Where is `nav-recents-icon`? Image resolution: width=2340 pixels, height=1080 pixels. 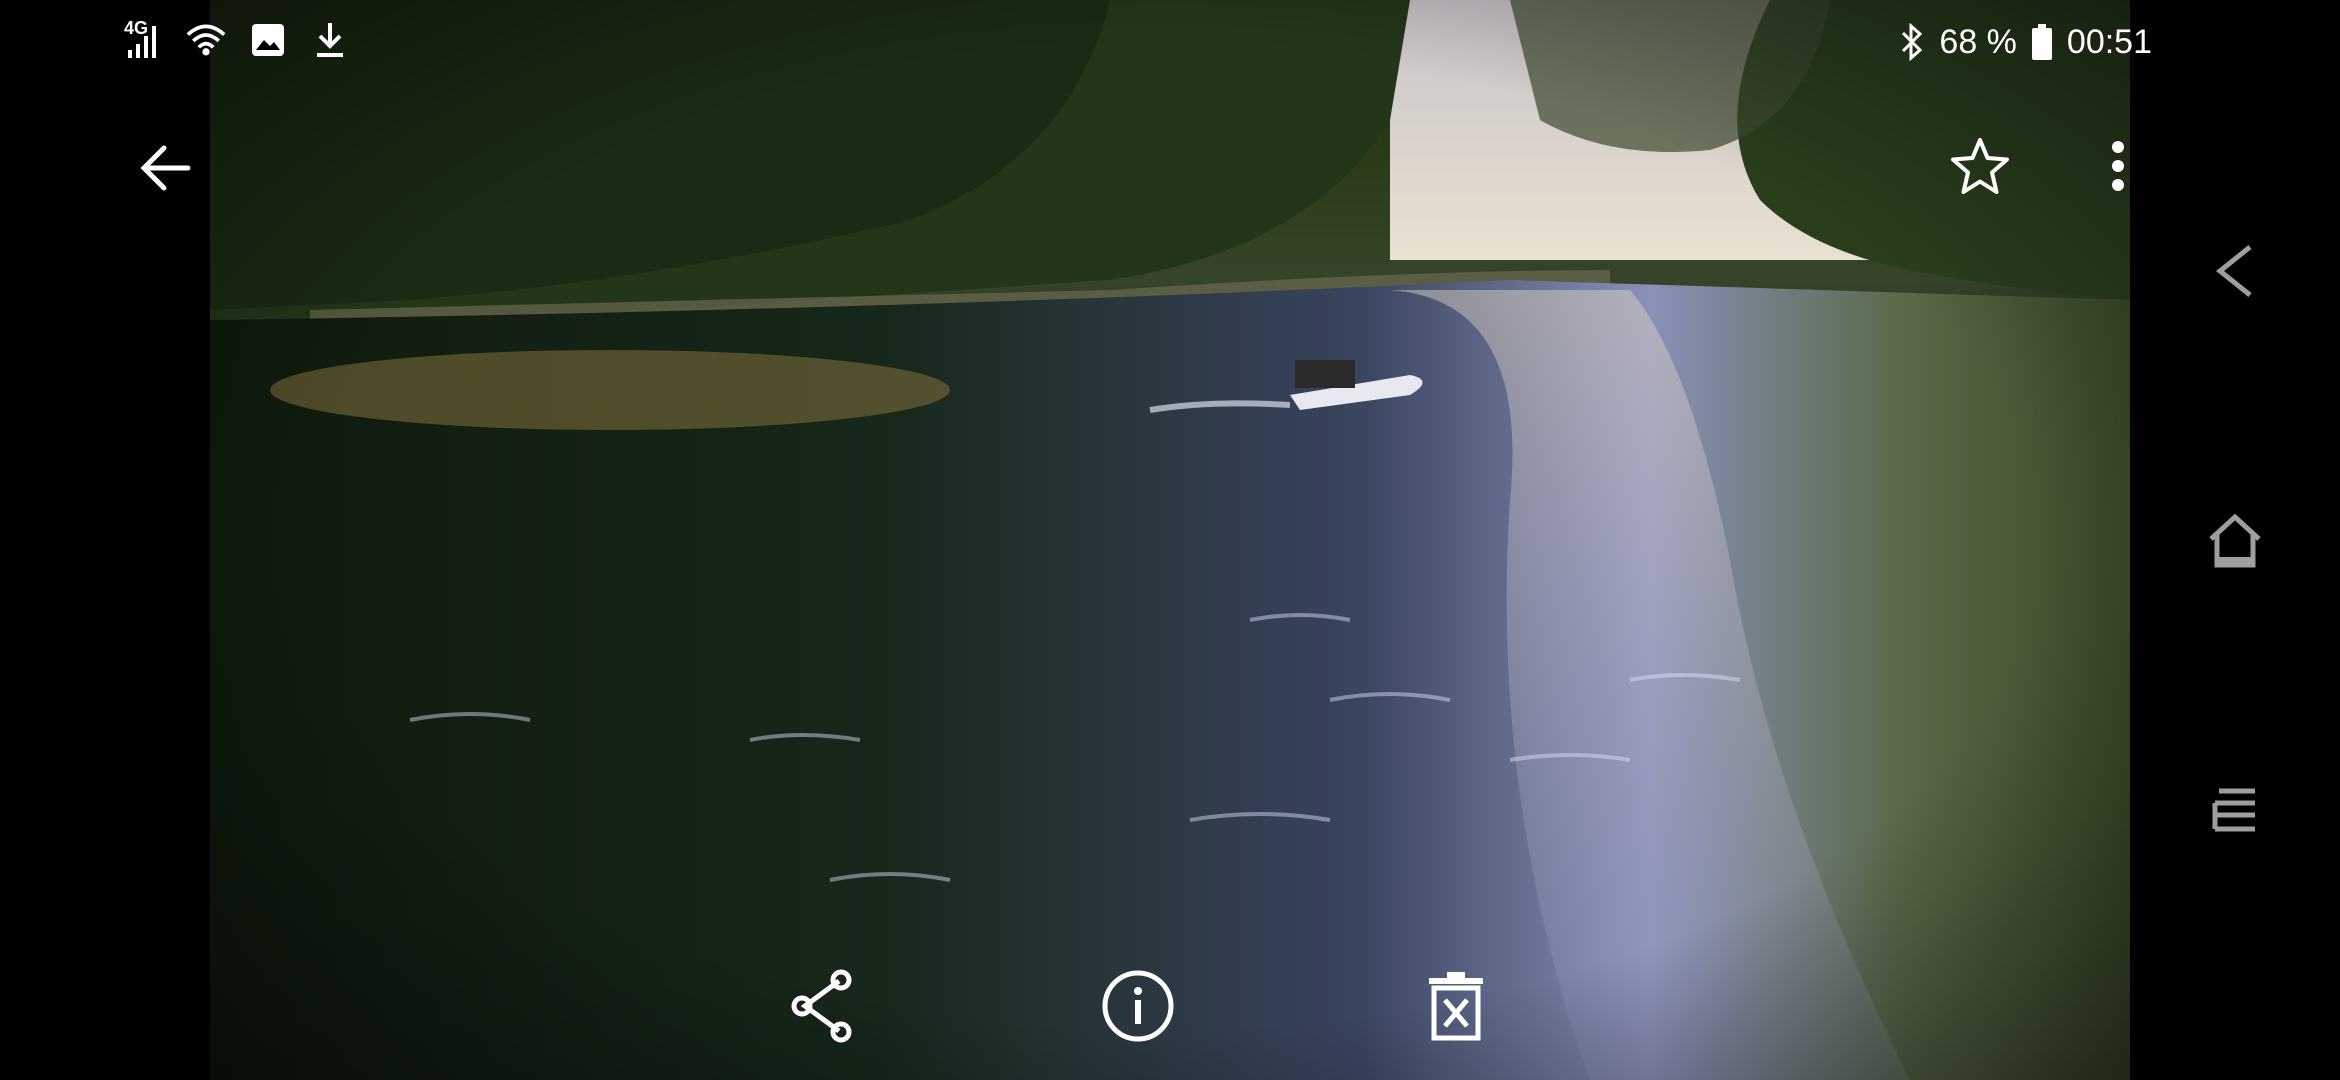 nav-recents-icon is located at coordinates (2233, 810).